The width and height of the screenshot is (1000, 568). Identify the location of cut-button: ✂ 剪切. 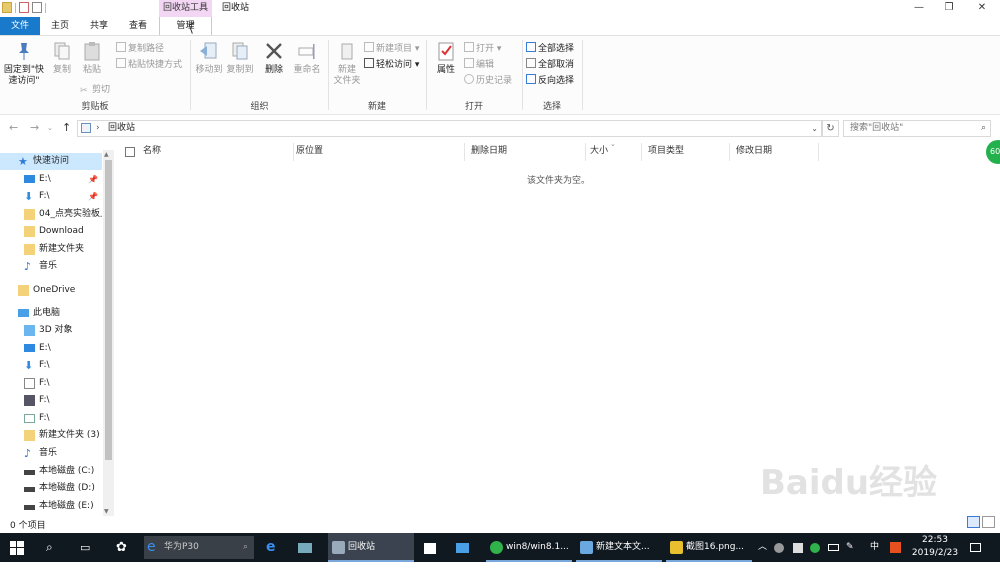
(95, 90).